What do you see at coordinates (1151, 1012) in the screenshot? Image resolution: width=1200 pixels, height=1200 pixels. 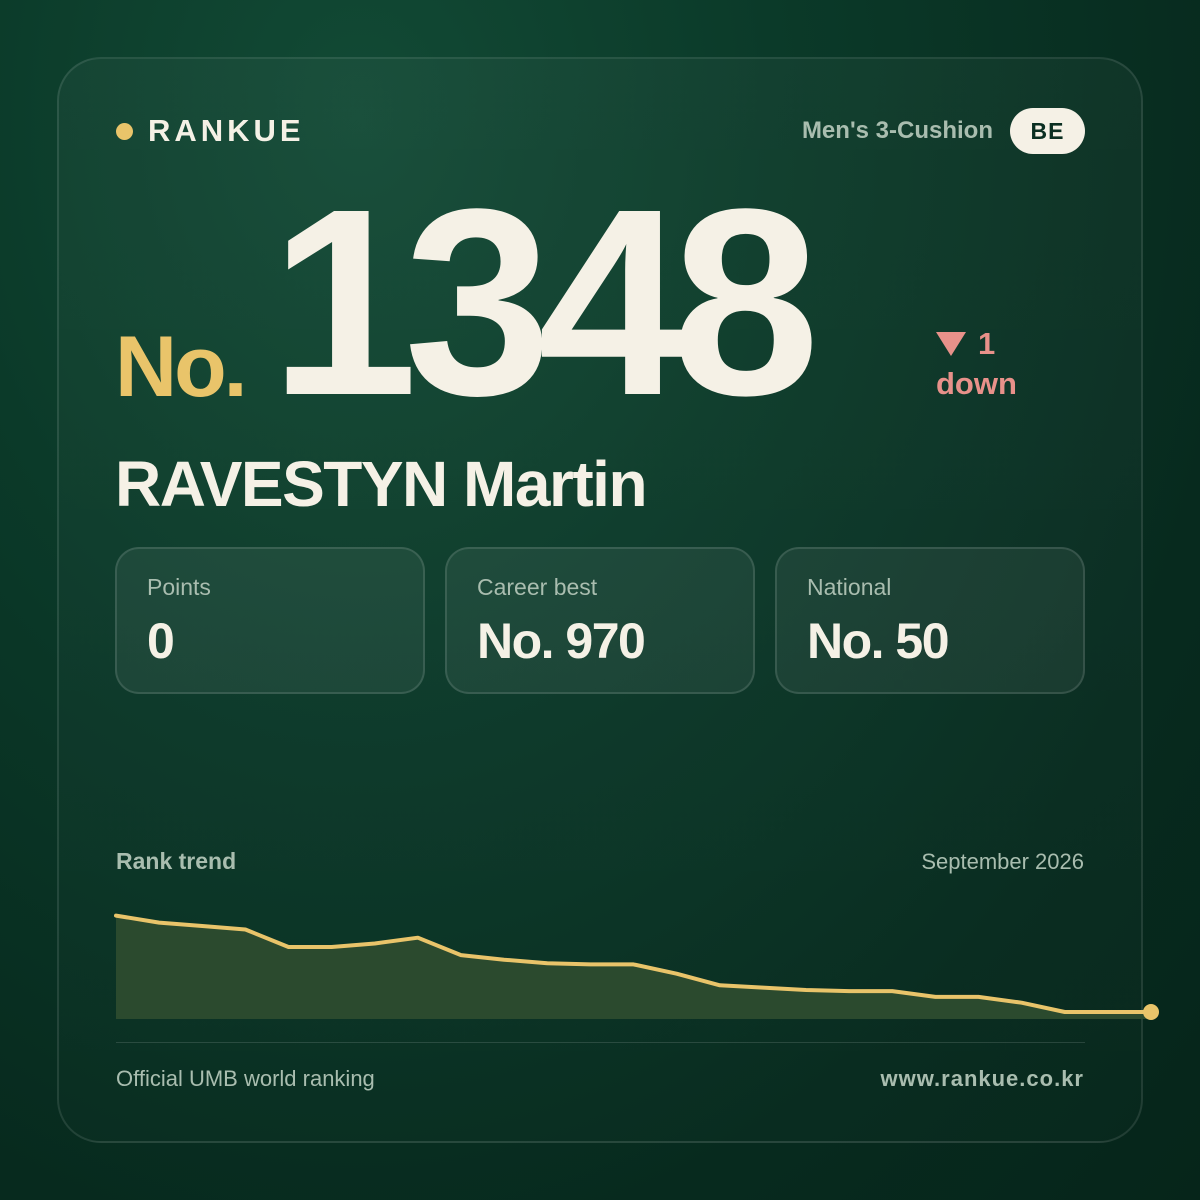 I see `trend-current-point` at bounding box center [1151, 1012].